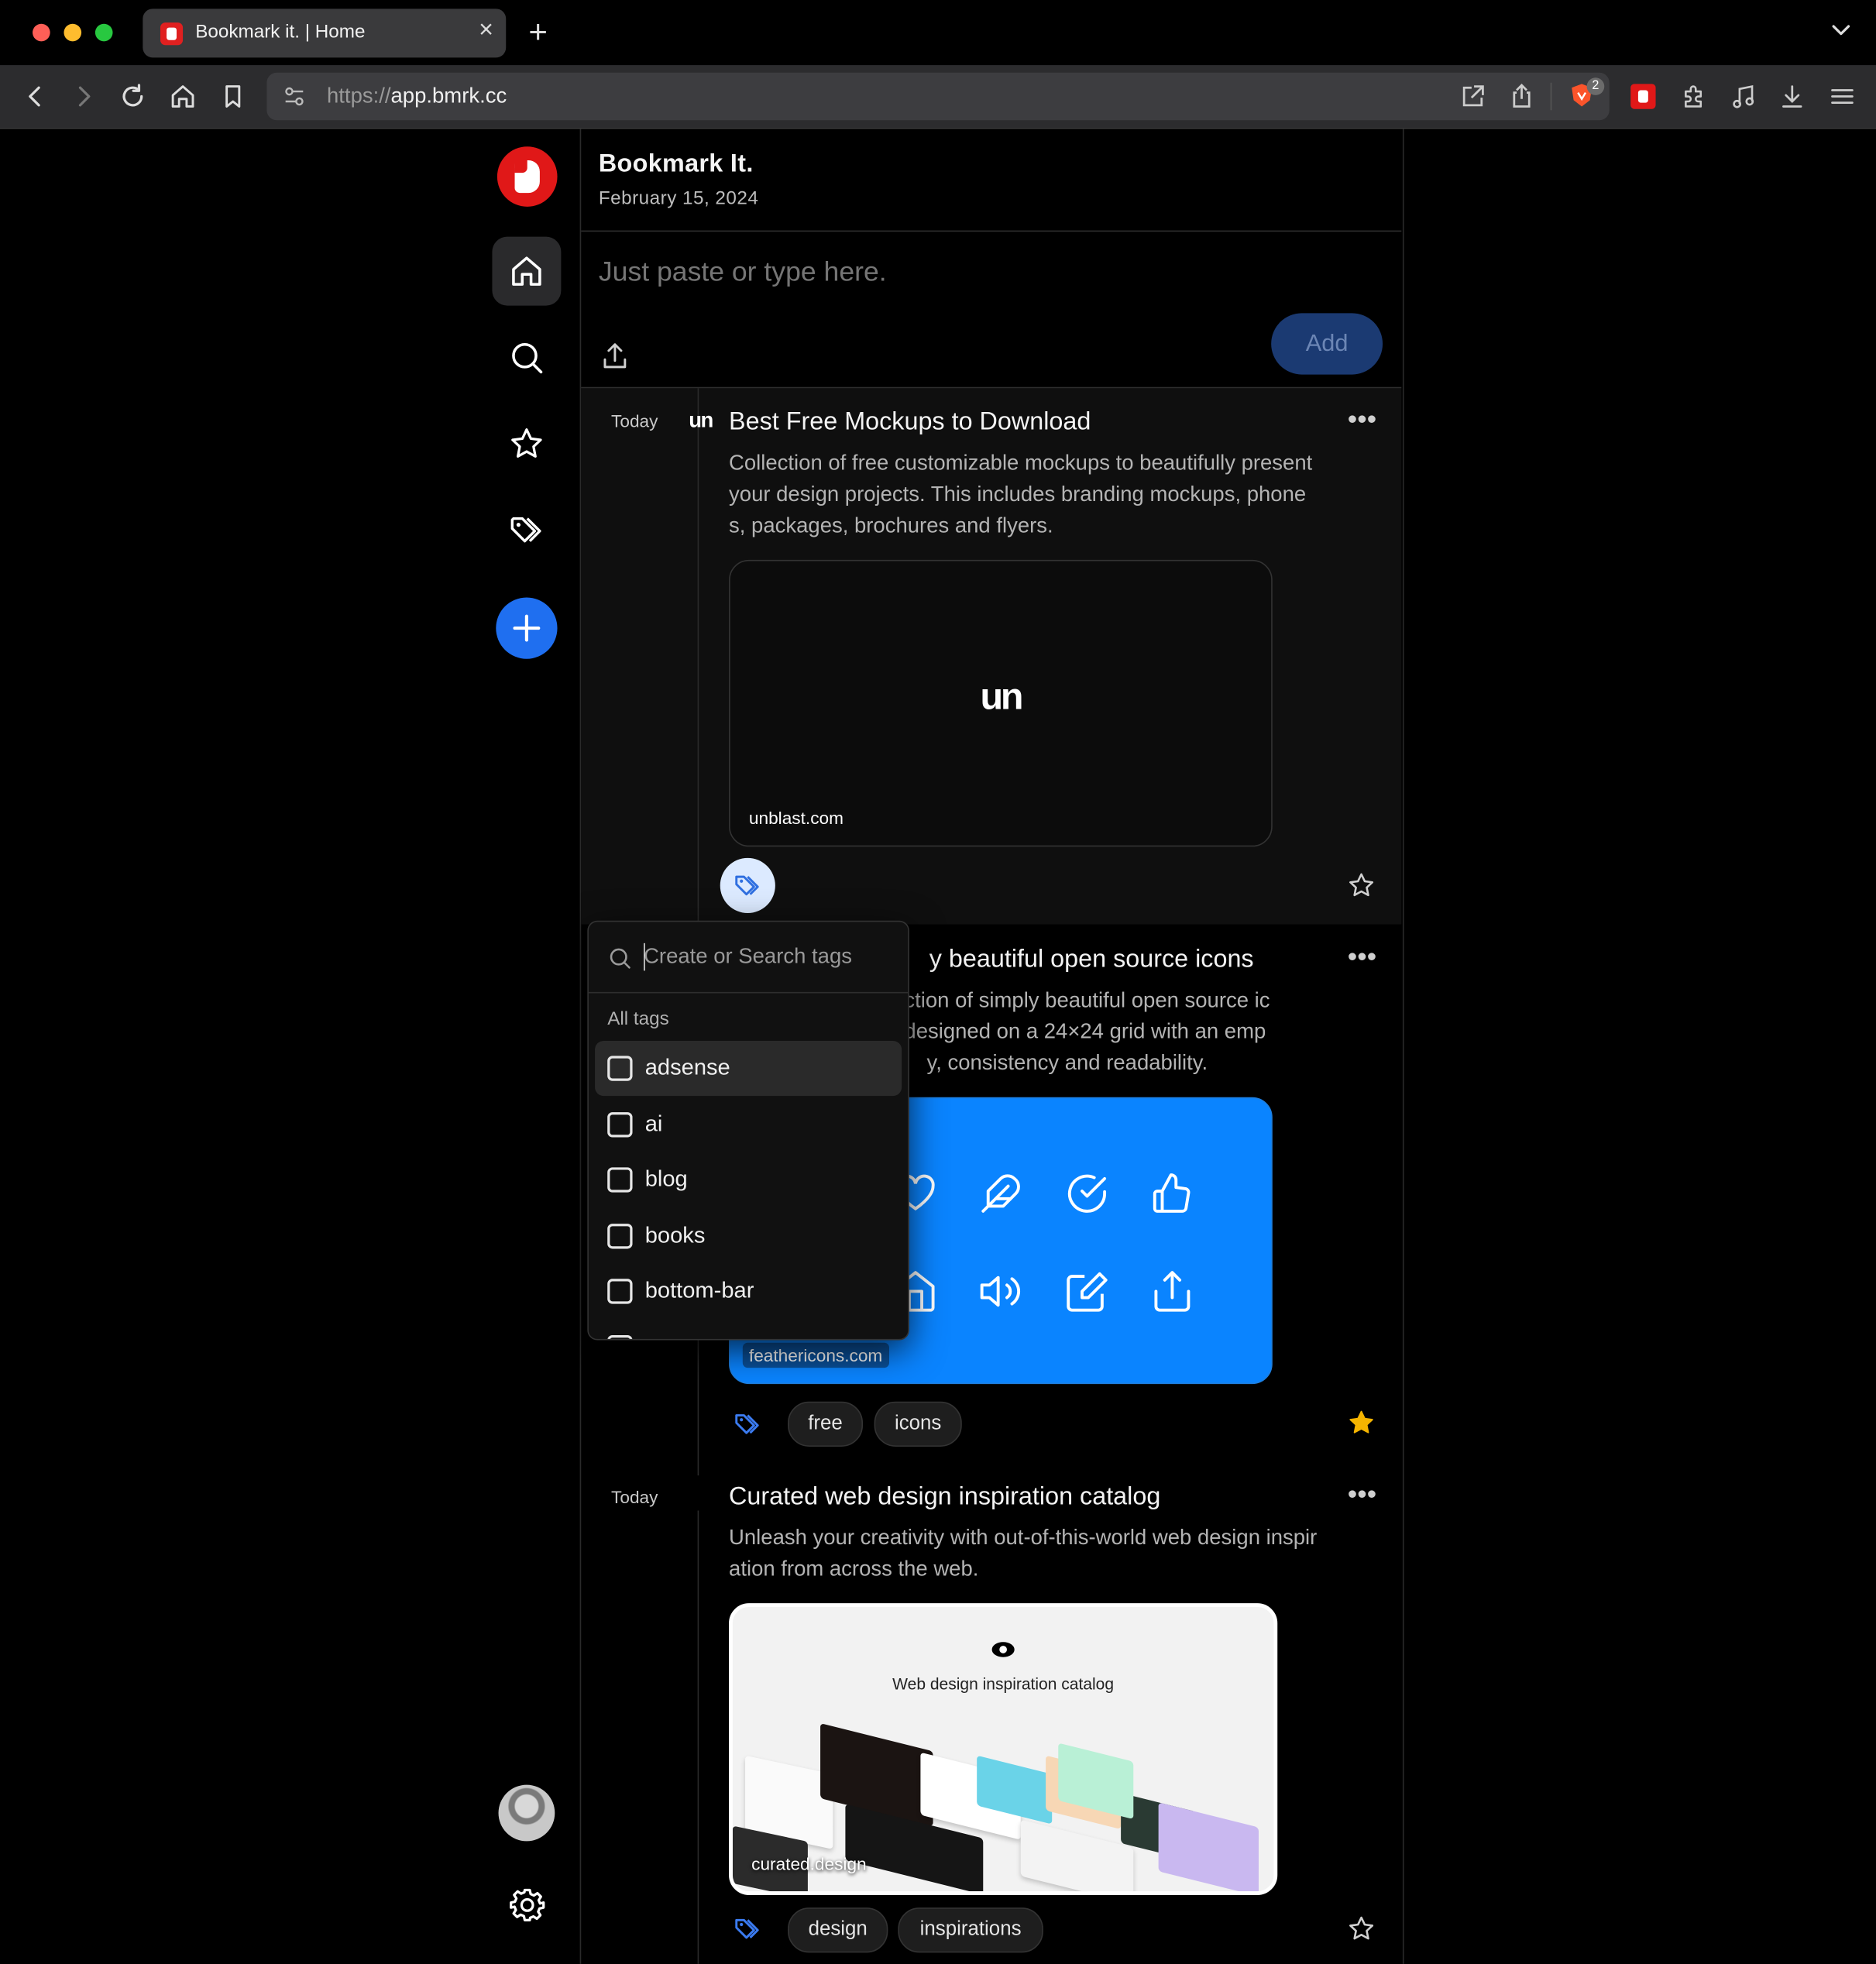 The width and height of the screenshot is (1876, 1964). What do you see at coordinates (748, 1124) in the screenshot?
I see `tag-option-ai: ai` at bounding box center [748, 1124].